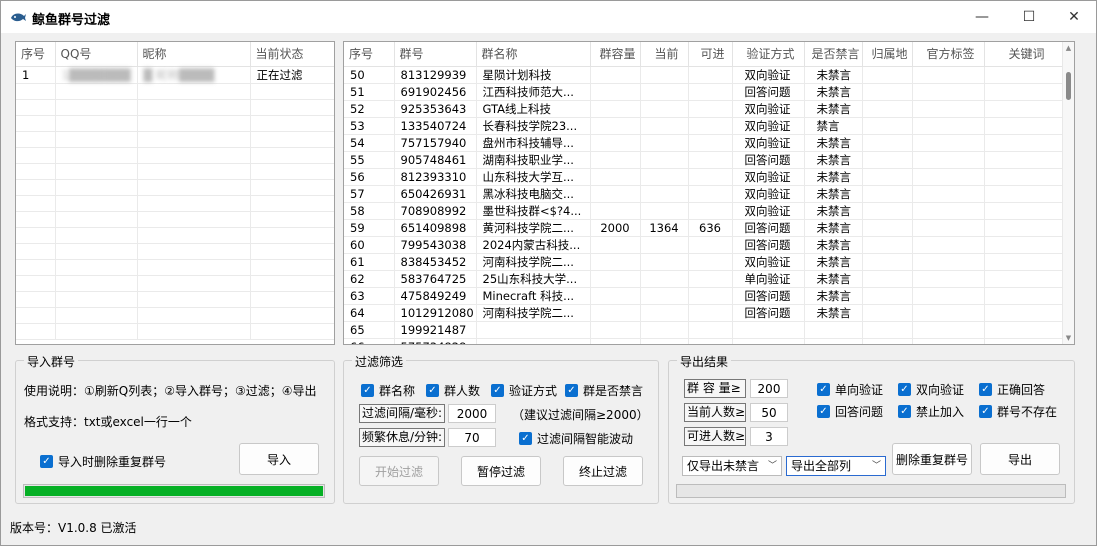 This screenshot has width=1097, height=546. I want to click on group-row: 51 691902456 江西科技师范大... 回答问题 未禁言, so click(704, 92).